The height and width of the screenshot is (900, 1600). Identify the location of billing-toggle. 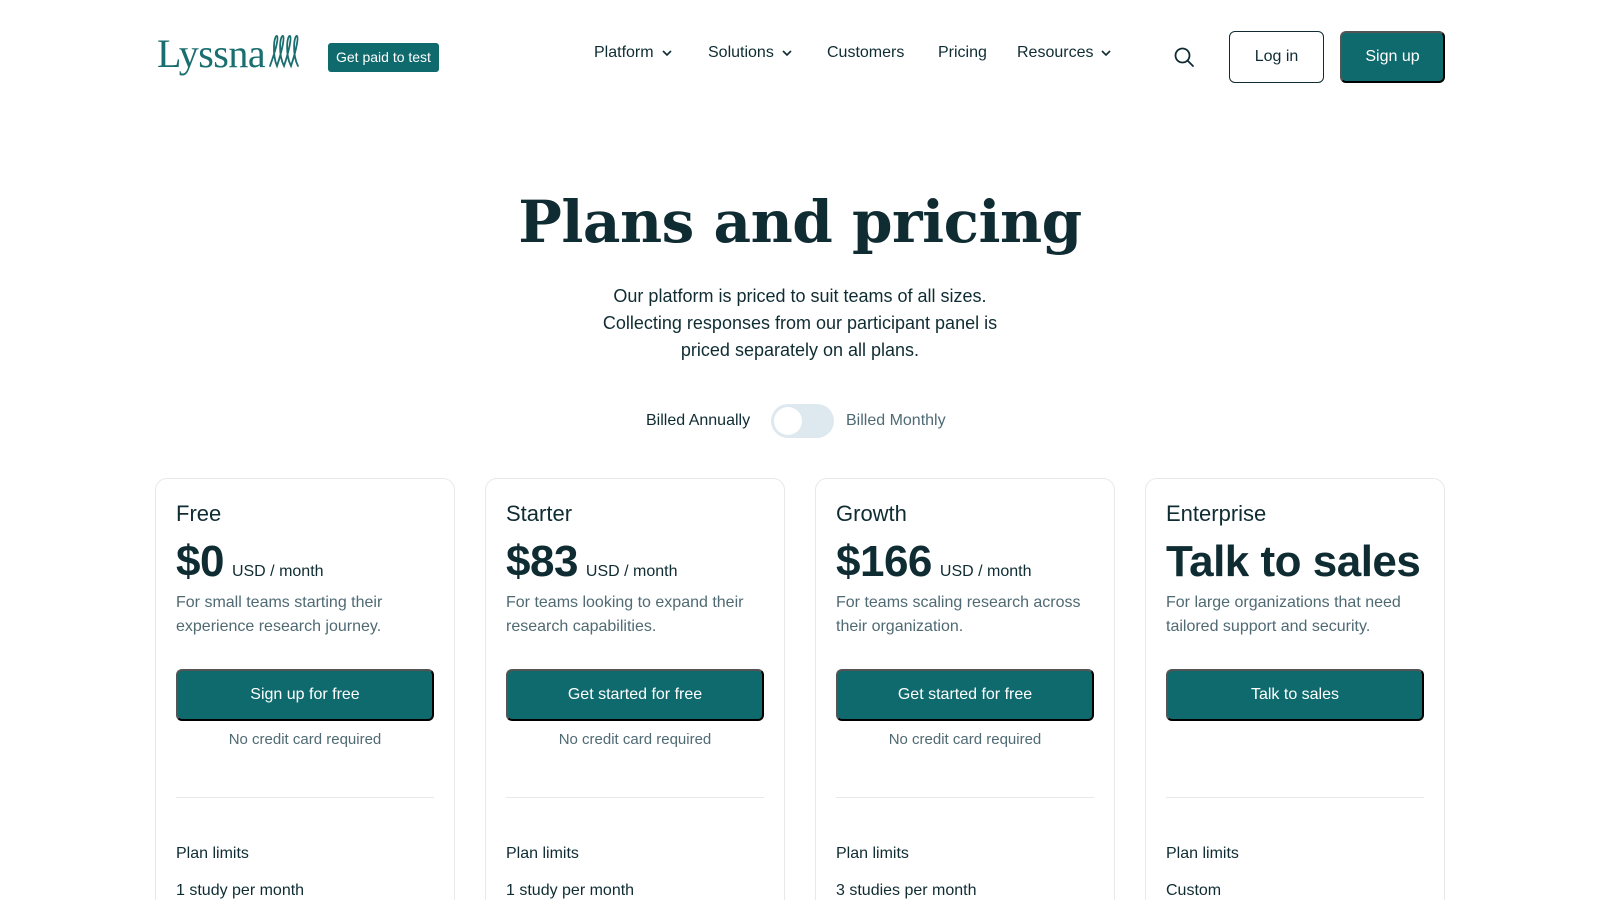
(802, 421).